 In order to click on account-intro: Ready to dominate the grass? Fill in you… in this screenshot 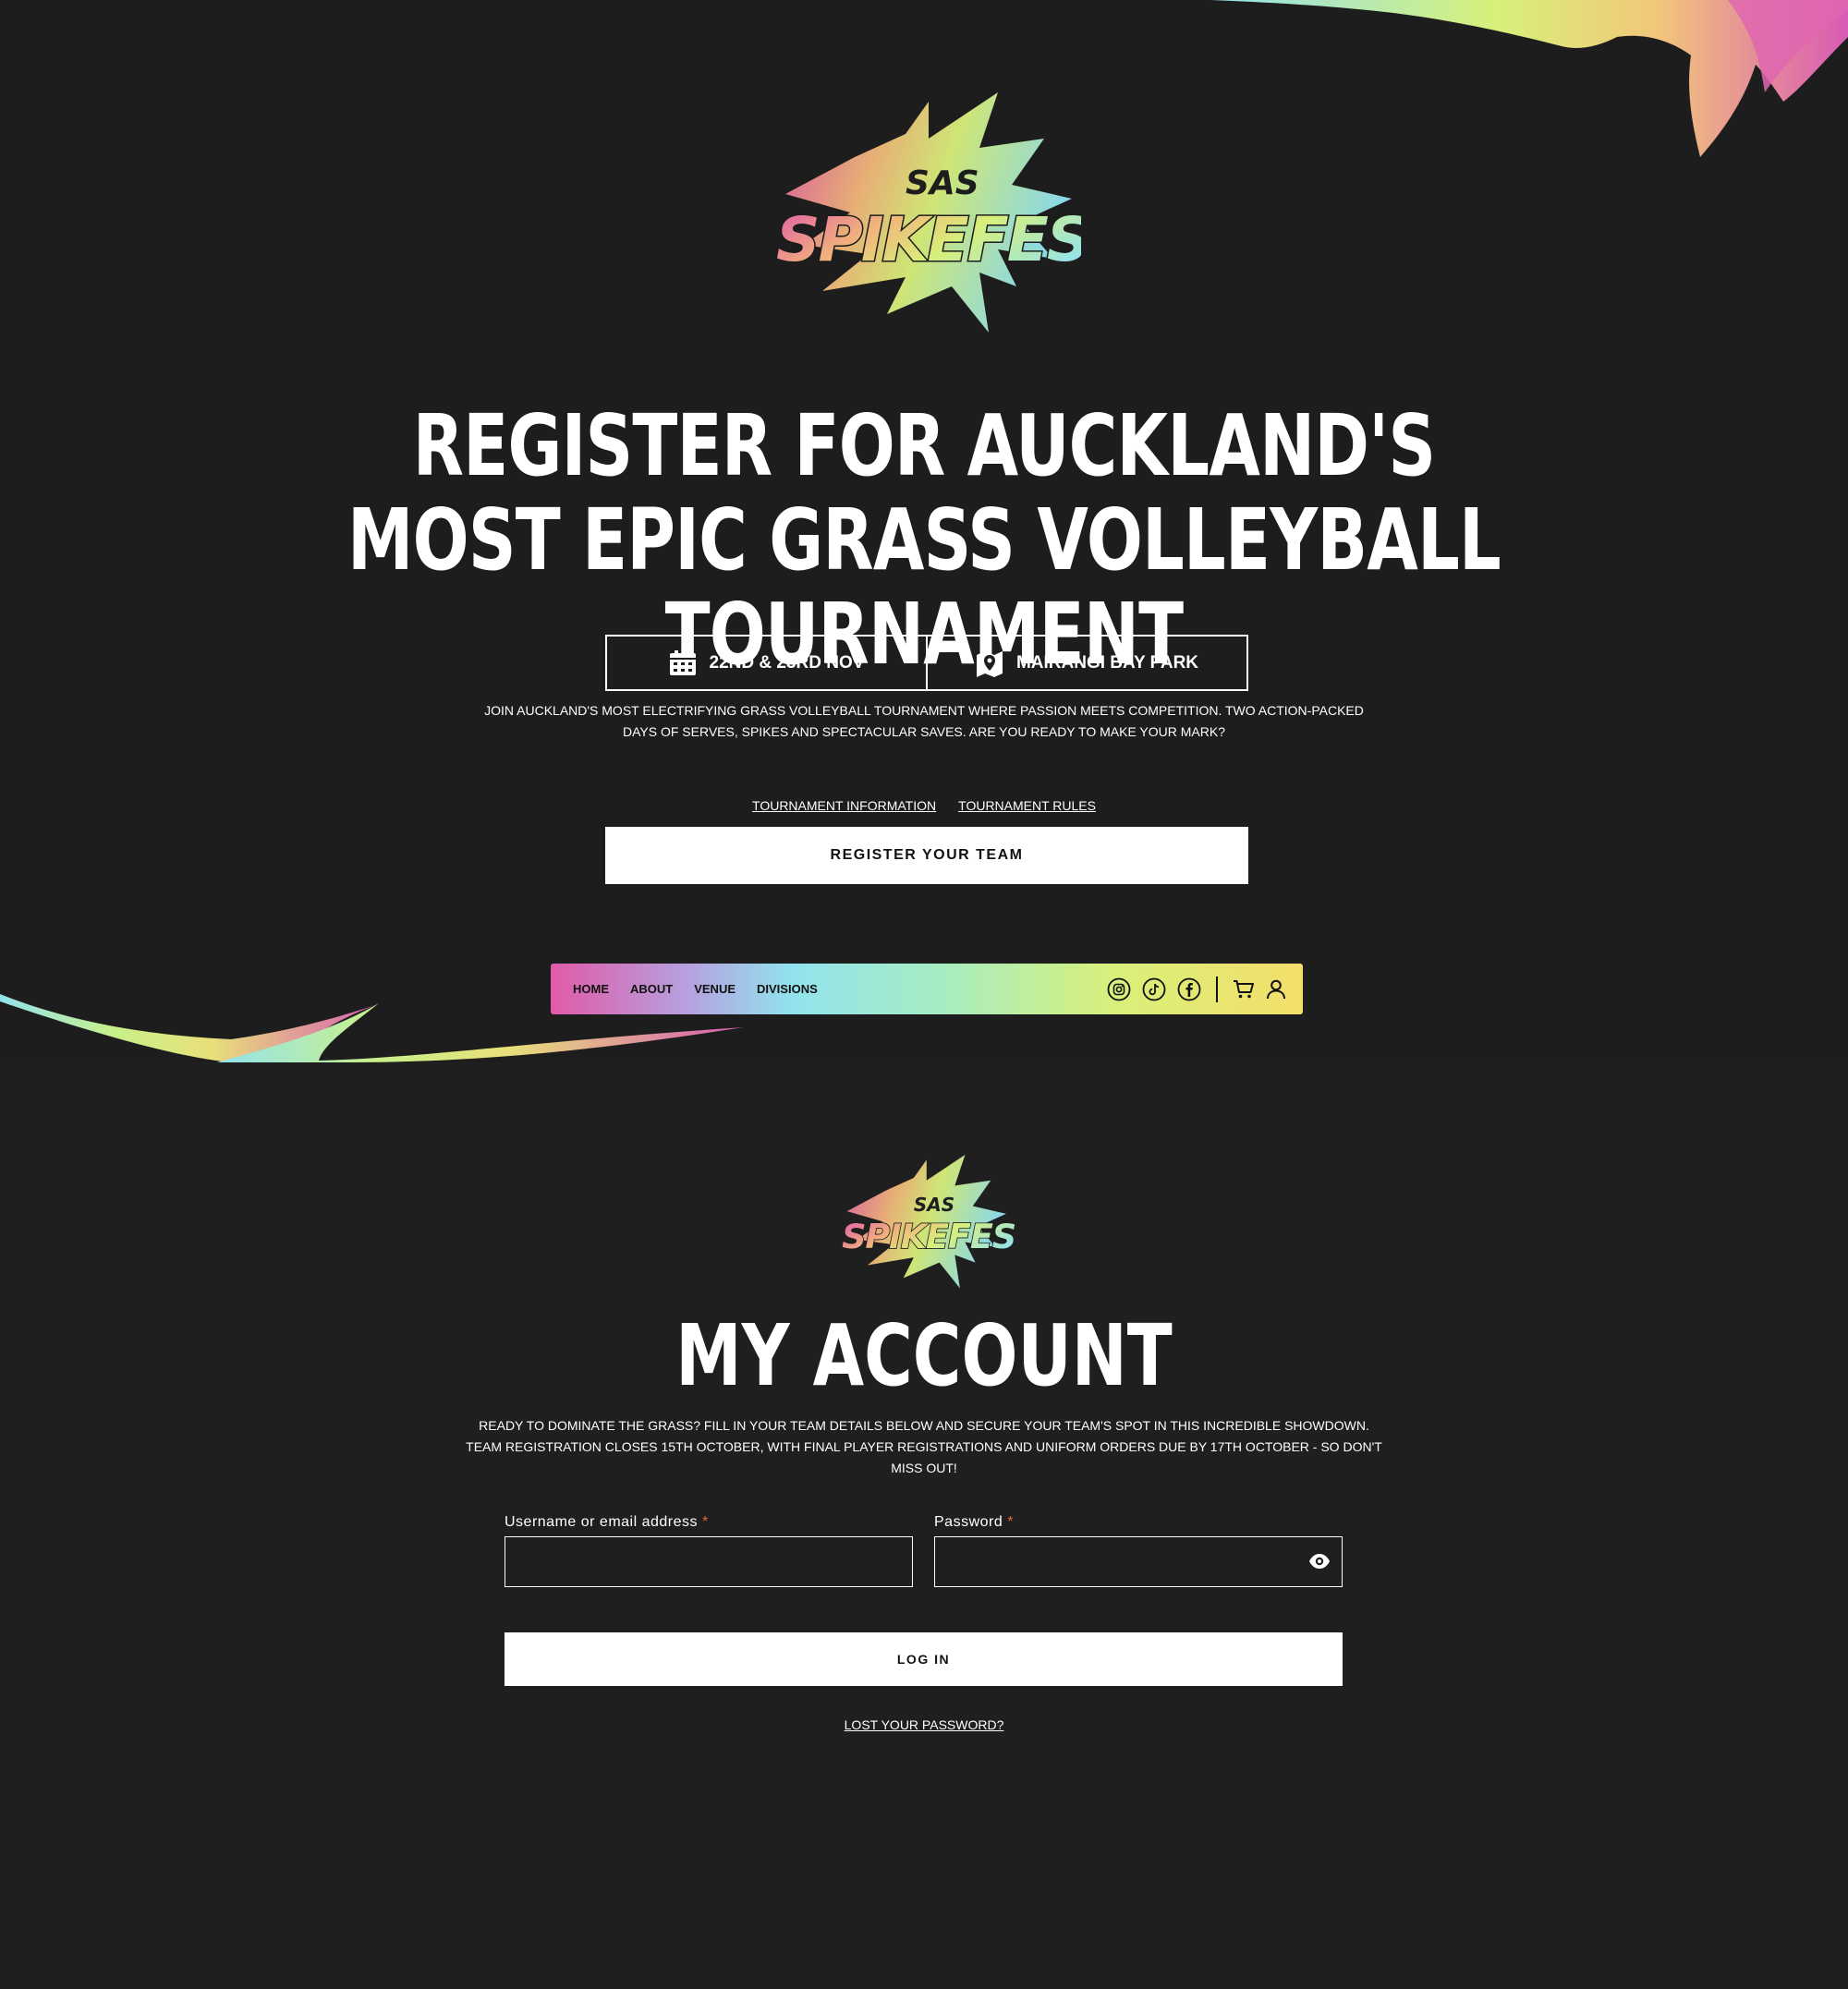, I will do `click(924, 1446)`.